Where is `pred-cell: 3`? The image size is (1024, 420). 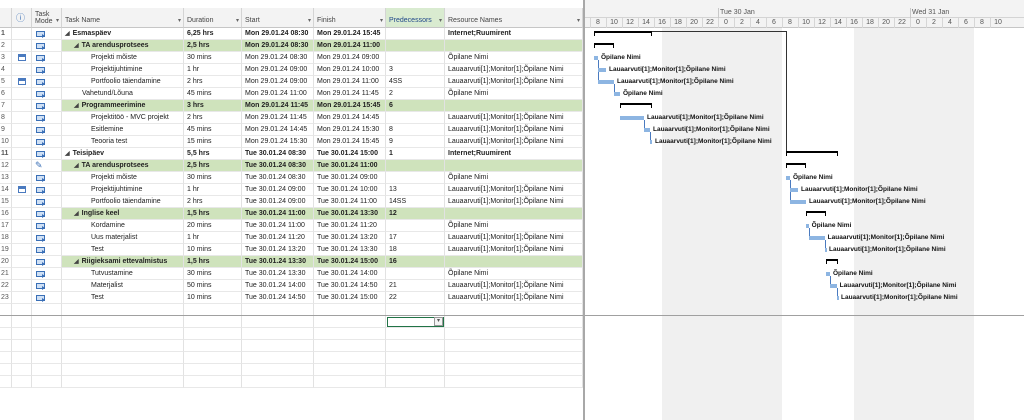 pred-cell: 3 is located at coordinates (415, 70).